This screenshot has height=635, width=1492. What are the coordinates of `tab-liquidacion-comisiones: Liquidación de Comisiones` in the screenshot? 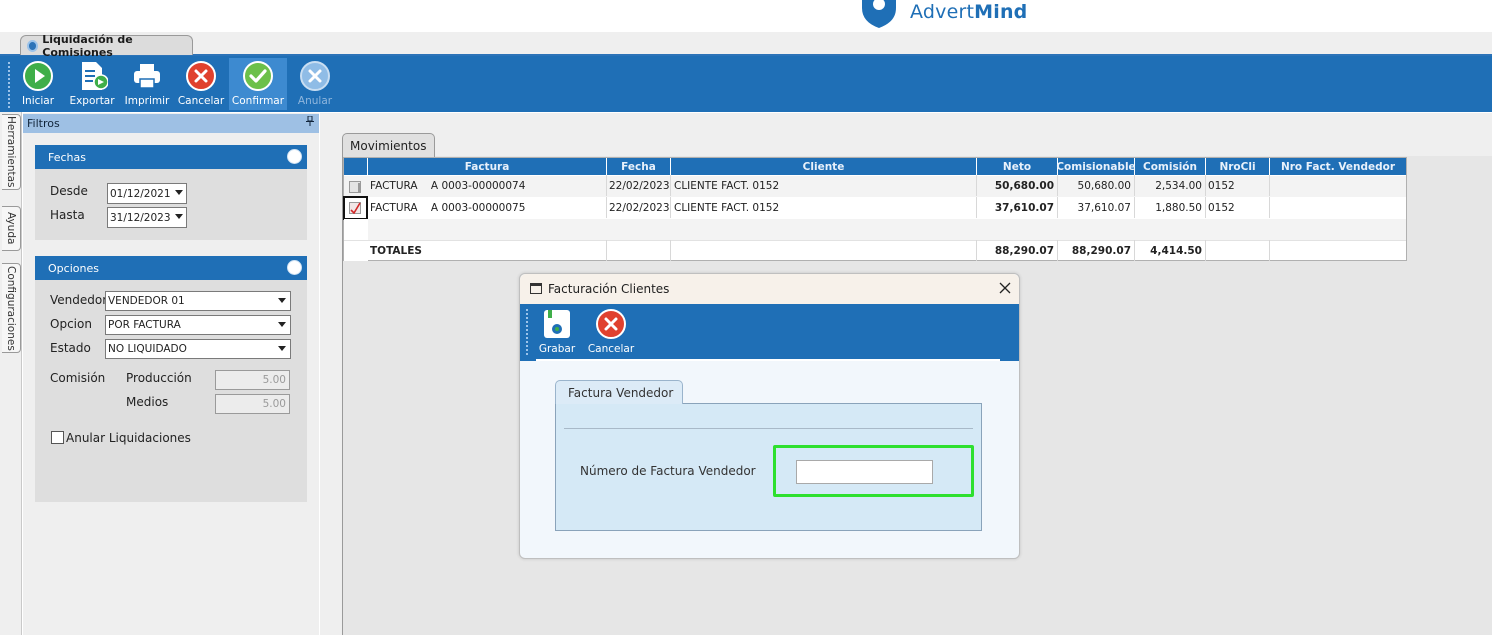 It's located at (106, 46).